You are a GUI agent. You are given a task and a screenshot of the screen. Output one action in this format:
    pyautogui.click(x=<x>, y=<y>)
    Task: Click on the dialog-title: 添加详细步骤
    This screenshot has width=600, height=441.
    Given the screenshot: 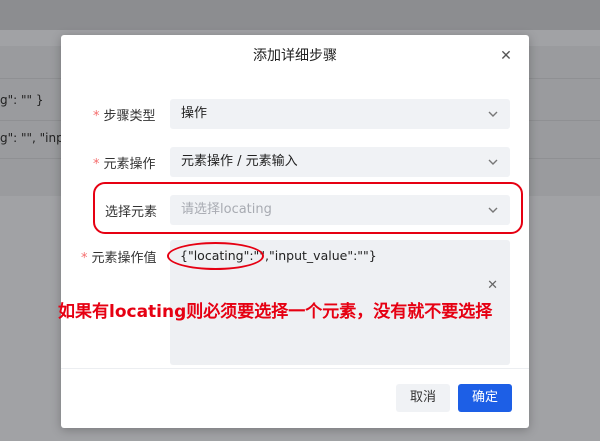 What is the action you would take?
    pyautogui.click(x=295, y=56)
    